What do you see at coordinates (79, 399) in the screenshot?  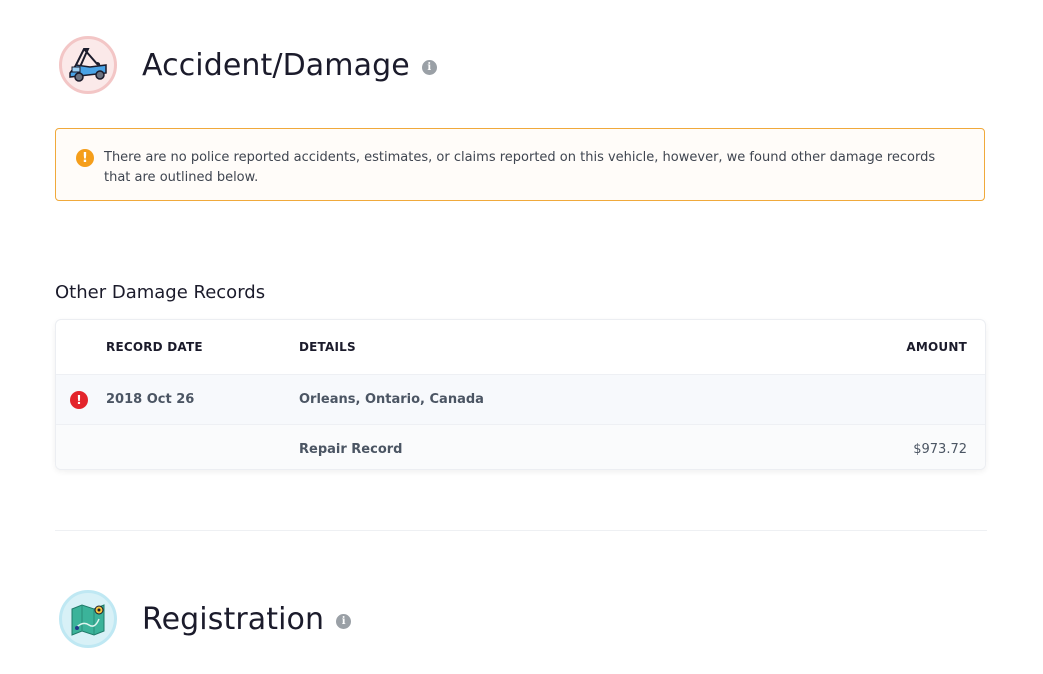 I see `error-icon: !` at bounding box center [79, 399].